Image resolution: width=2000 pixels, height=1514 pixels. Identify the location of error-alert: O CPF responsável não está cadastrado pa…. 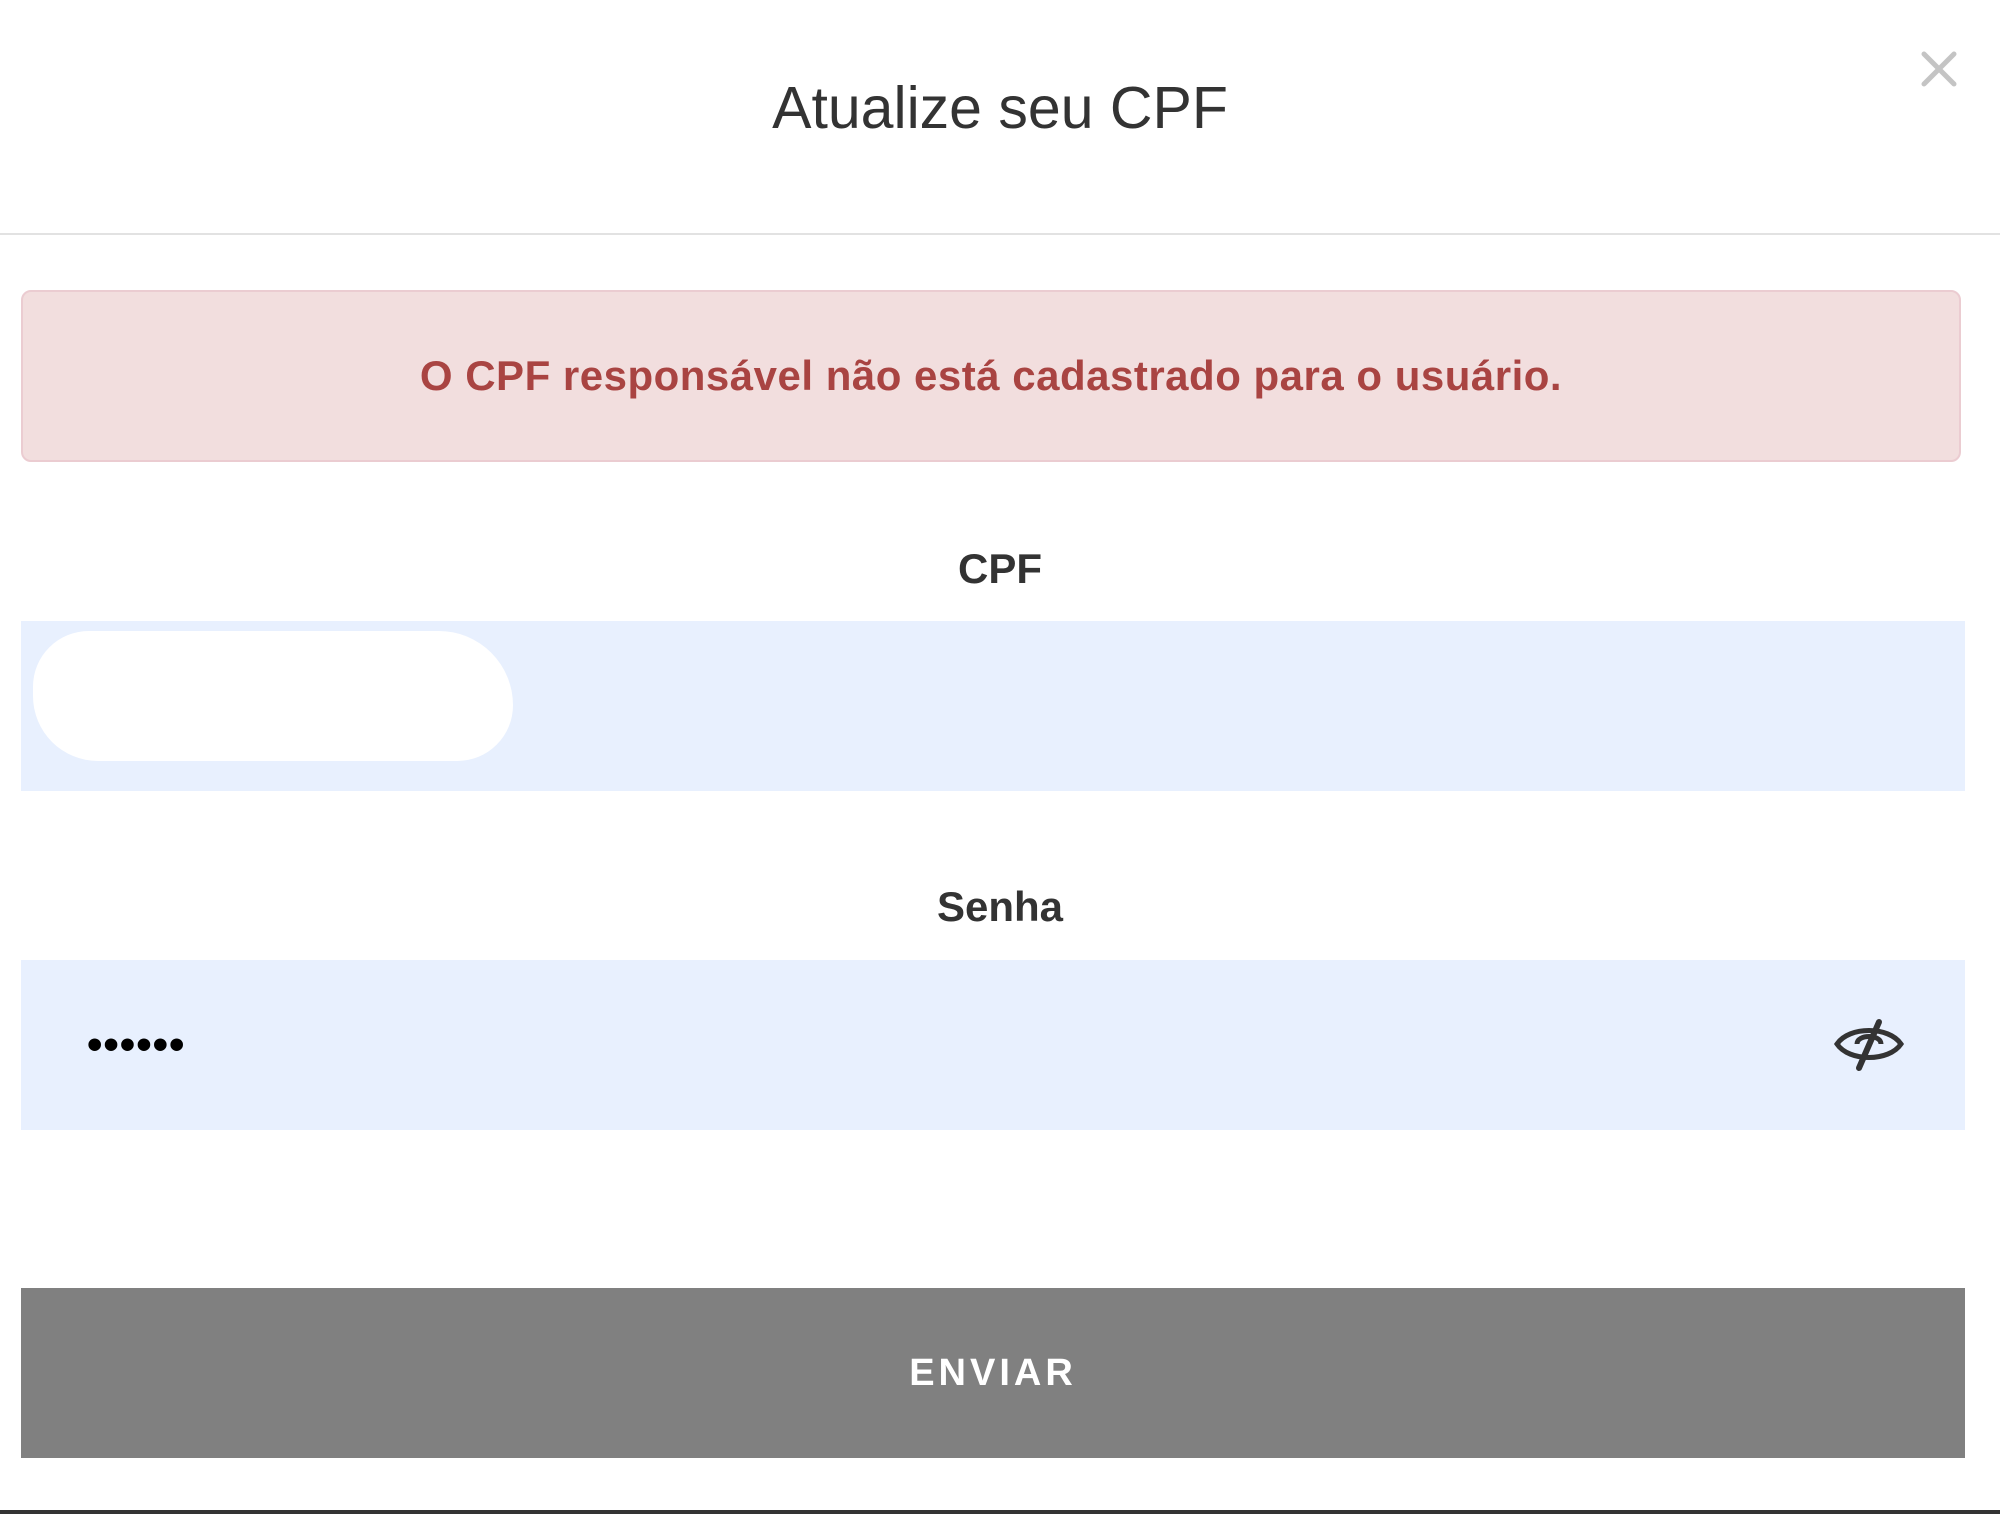
(991, 376).